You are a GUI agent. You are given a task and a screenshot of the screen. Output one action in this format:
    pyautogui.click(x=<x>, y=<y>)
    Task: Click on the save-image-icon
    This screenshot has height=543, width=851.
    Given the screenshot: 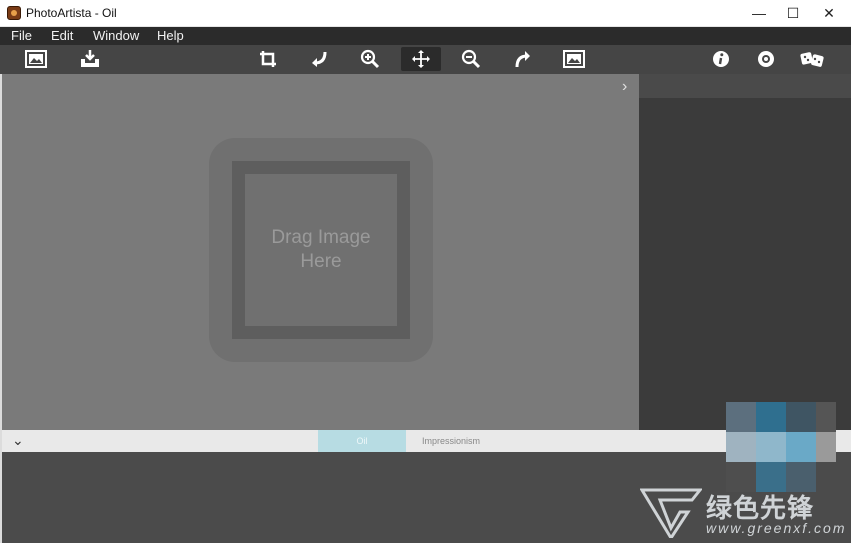 What is the action you would take?
    pyautogui.click(x=90, y=58)
    